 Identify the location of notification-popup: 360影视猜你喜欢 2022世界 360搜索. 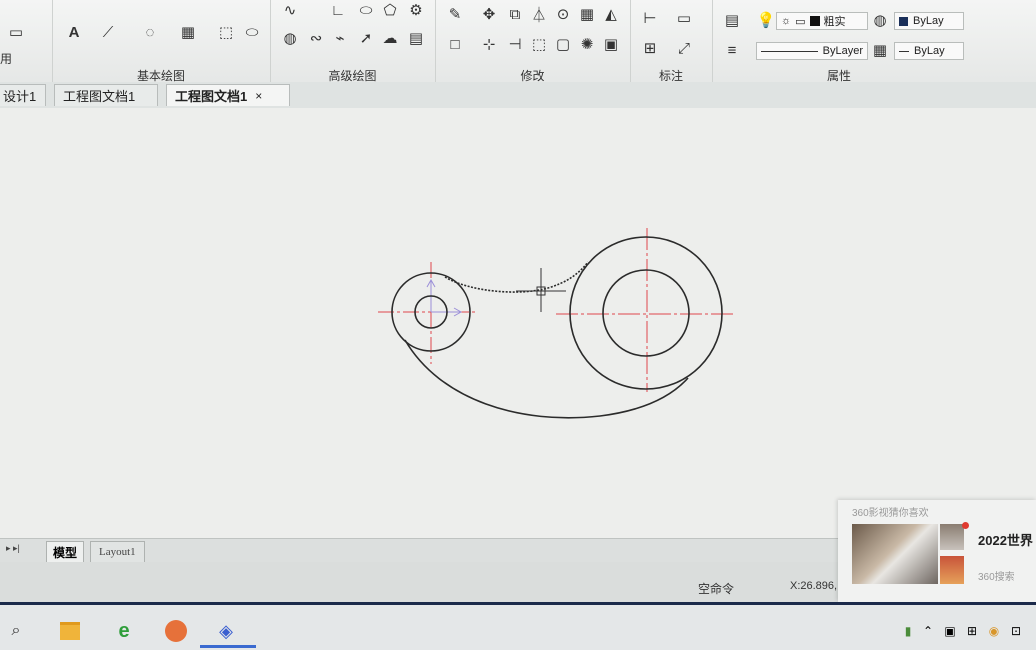
(937, 551).